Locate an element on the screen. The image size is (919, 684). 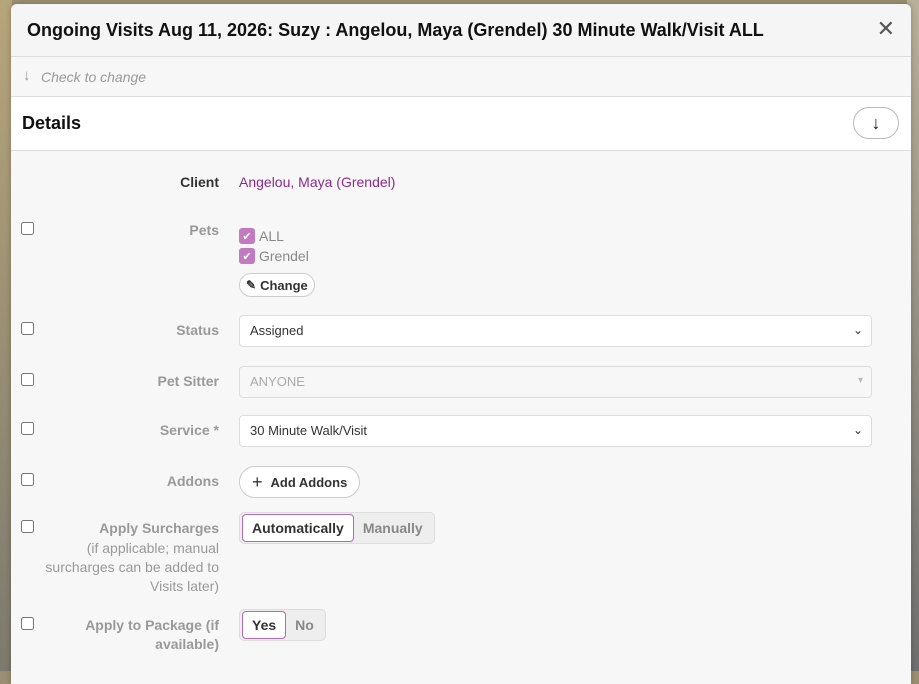
status-value: Assigned is located at coordinates (277, 330).